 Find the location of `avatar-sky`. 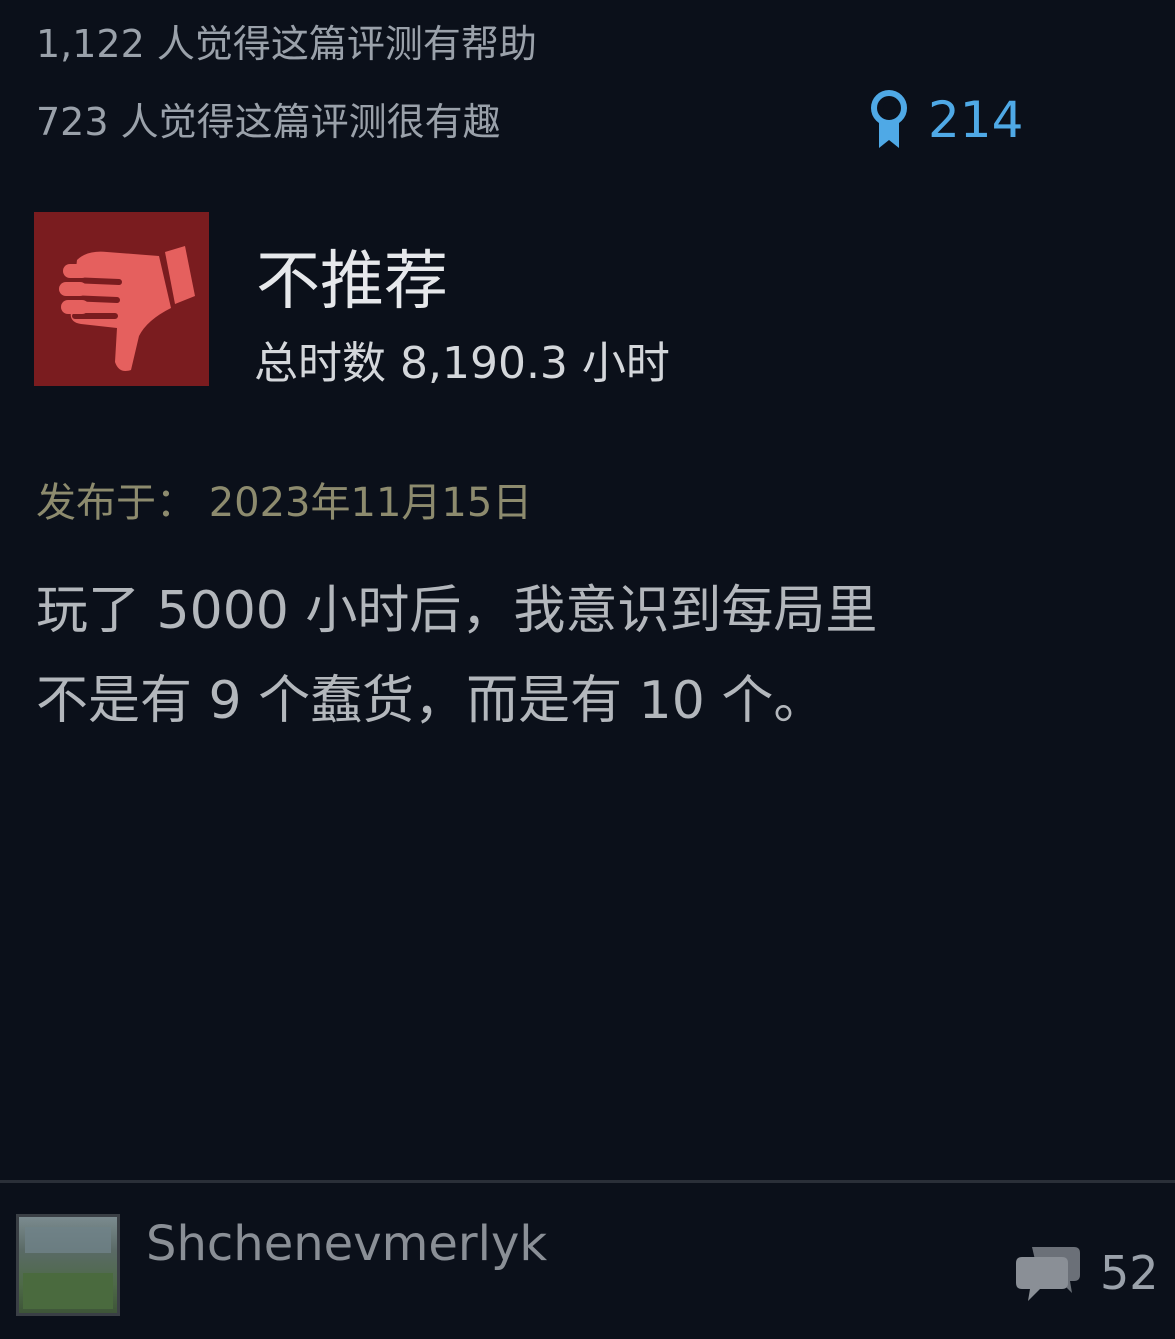

avatar-sky is located at coordinates (68, 1240).